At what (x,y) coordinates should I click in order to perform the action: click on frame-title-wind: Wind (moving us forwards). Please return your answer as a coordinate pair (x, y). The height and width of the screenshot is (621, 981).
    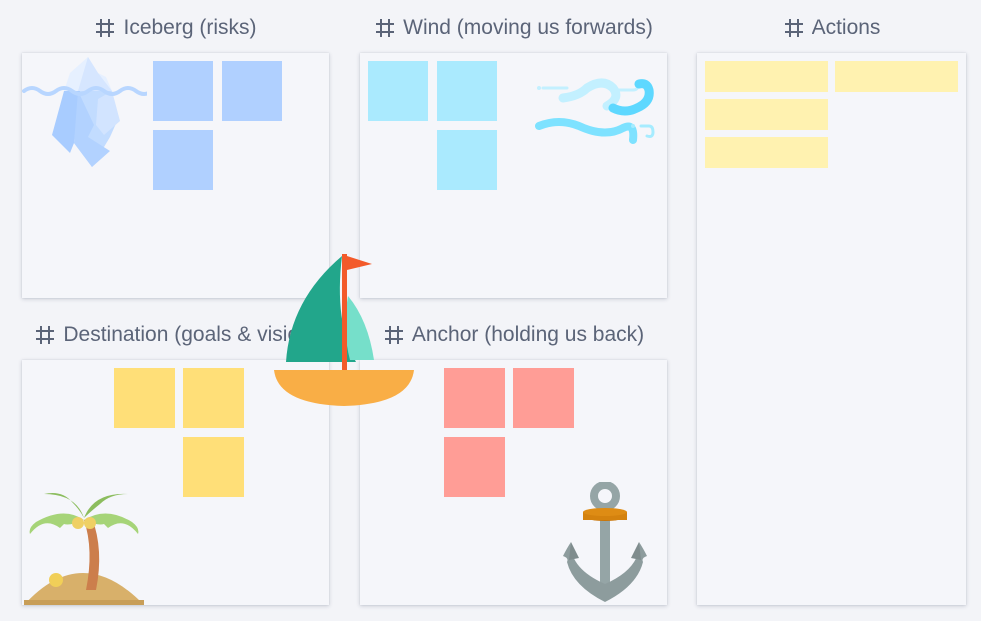
    Looking at the image, I should click on (514, 28).